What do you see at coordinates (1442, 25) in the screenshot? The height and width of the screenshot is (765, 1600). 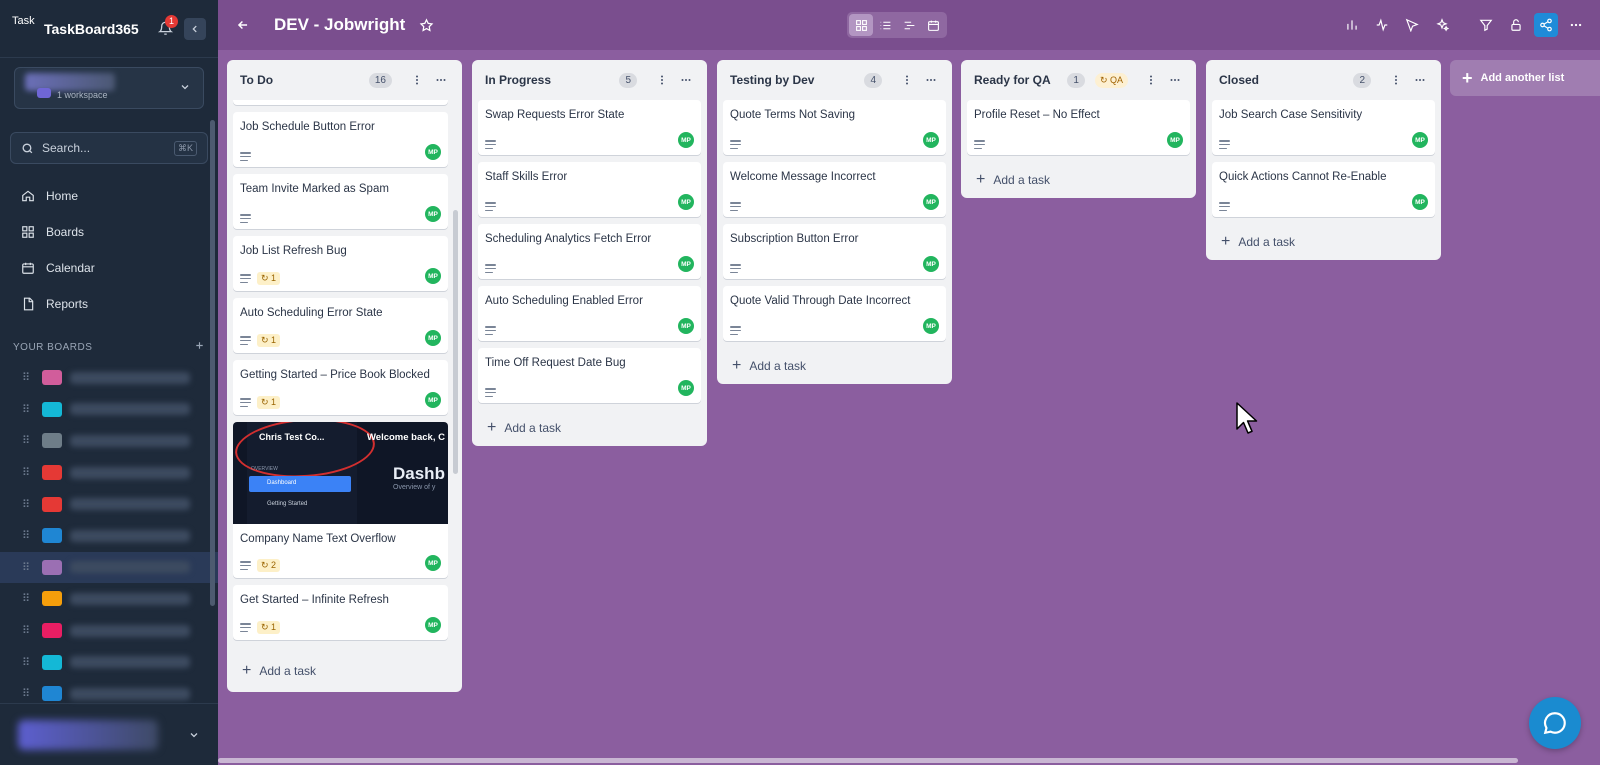 I see `ai-button` at bounding box center [1442, 25].